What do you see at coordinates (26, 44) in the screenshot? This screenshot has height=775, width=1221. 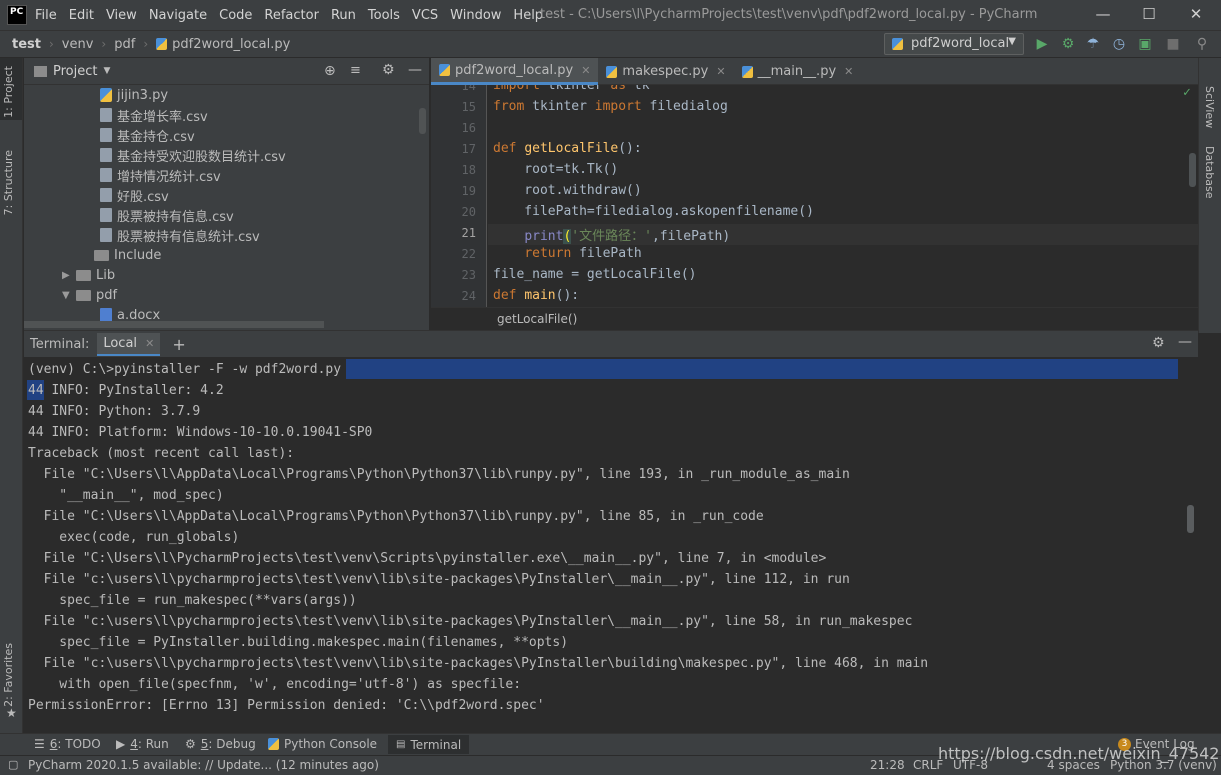 I see `breadcrumb-project: test` at bounding box center [26, 44].